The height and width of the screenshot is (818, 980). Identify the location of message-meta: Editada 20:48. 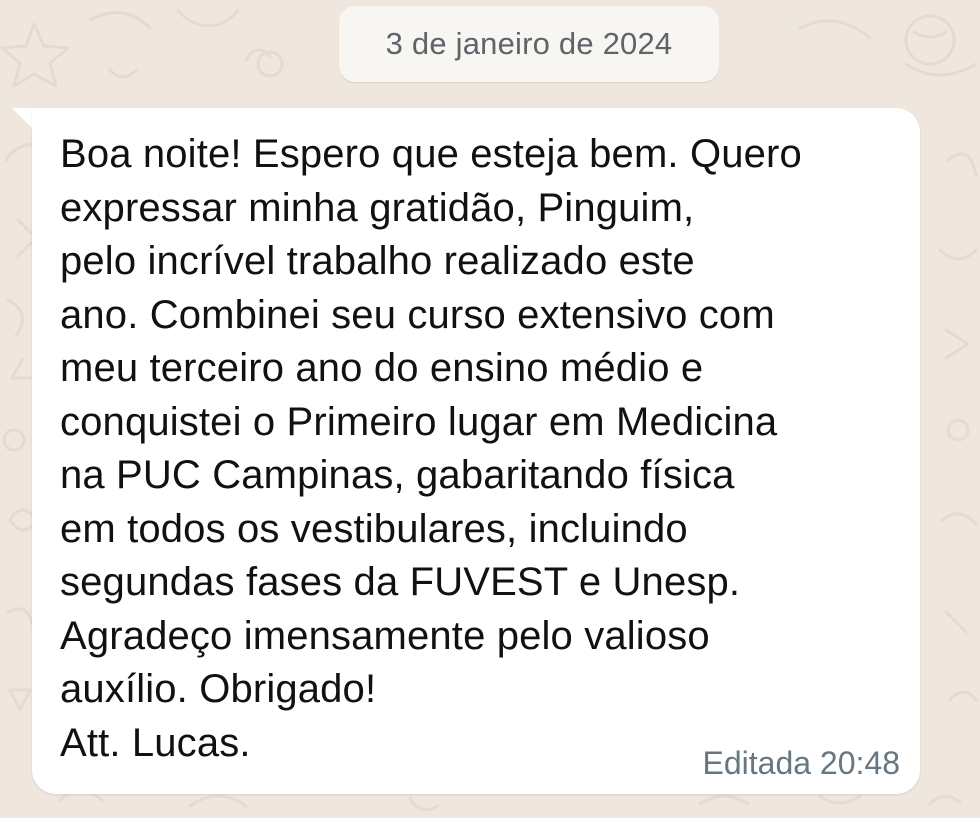
(802, 763).